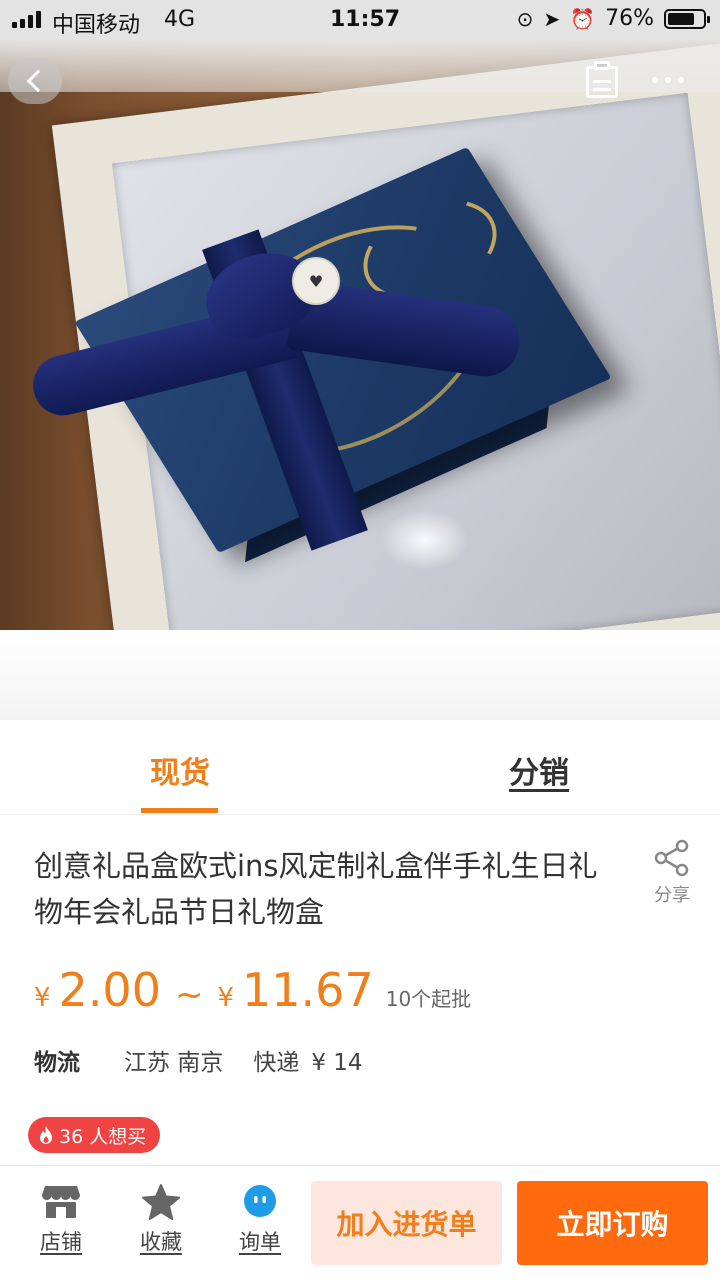 Image resolution: width=720 pixels, height=1280 pixels. What do you see at coordinates (671, 858) in the screenshot?
I see `share-icon` at bounding box center [671, 858].